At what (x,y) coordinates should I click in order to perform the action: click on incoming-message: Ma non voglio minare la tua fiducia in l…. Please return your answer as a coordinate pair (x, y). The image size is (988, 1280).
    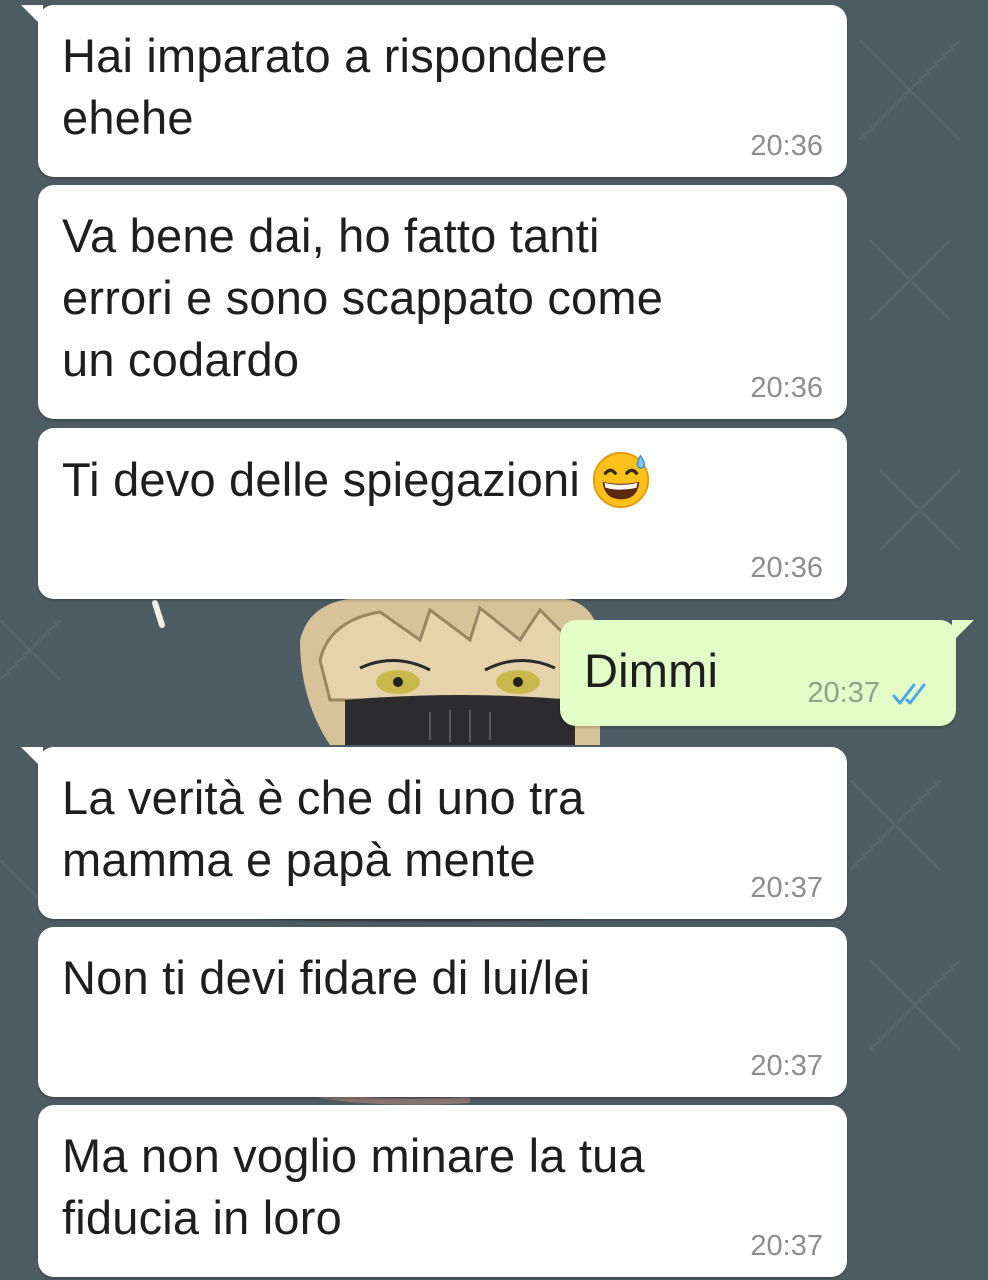
    Looking at the image, I should click on (442, 1191).